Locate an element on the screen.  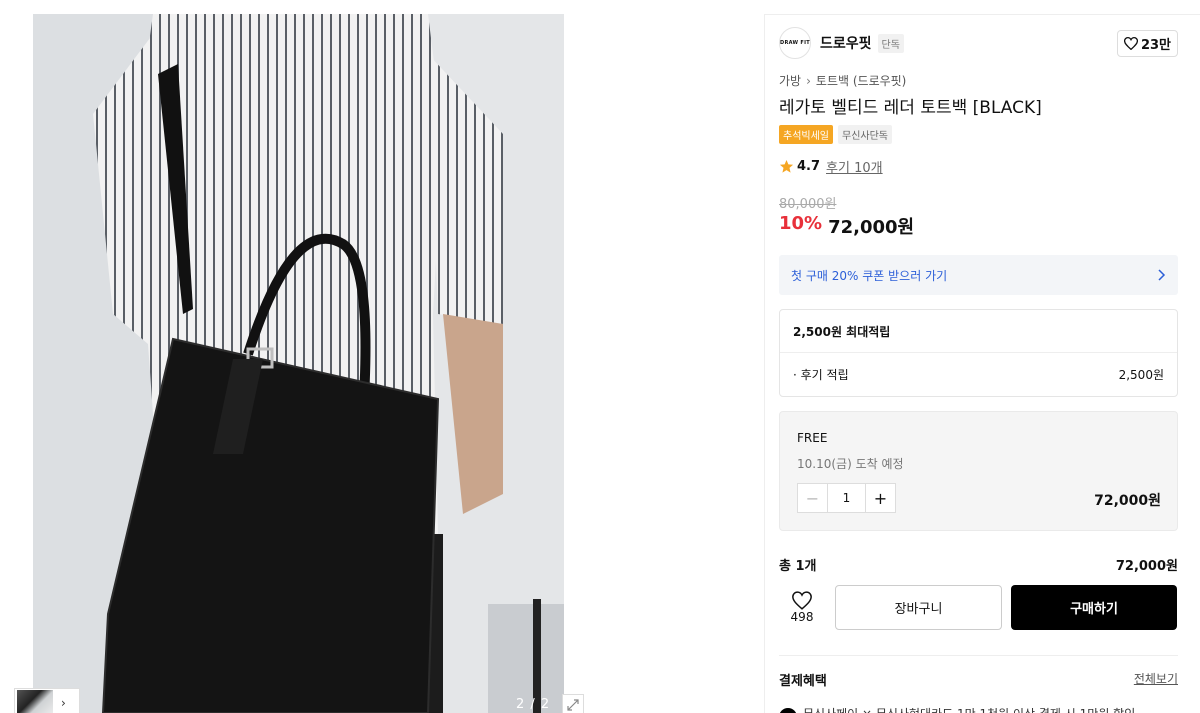
star-icon is located at coordinates (786, 166).